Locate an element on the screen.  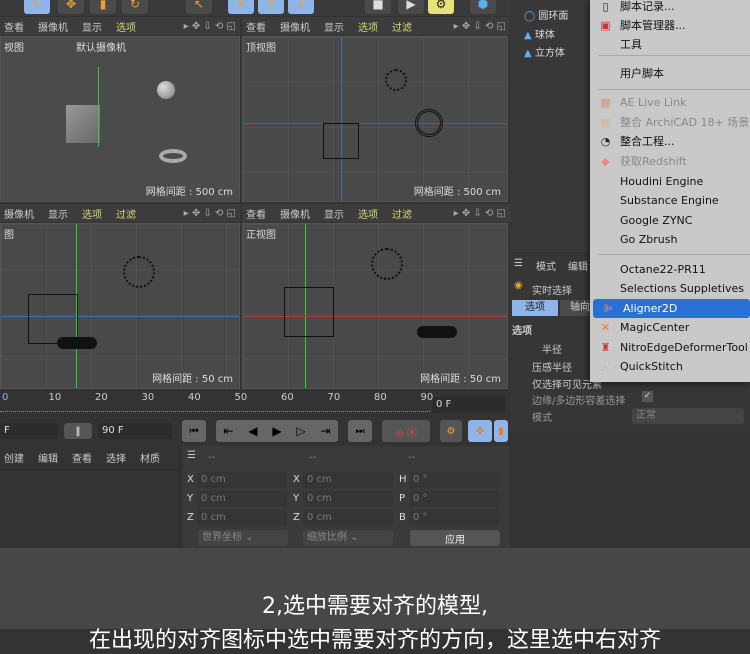
menu-item-nitroedgedeformertool: ♜ NitroEdgeDeformerTool is located at coordinates (670, 347).